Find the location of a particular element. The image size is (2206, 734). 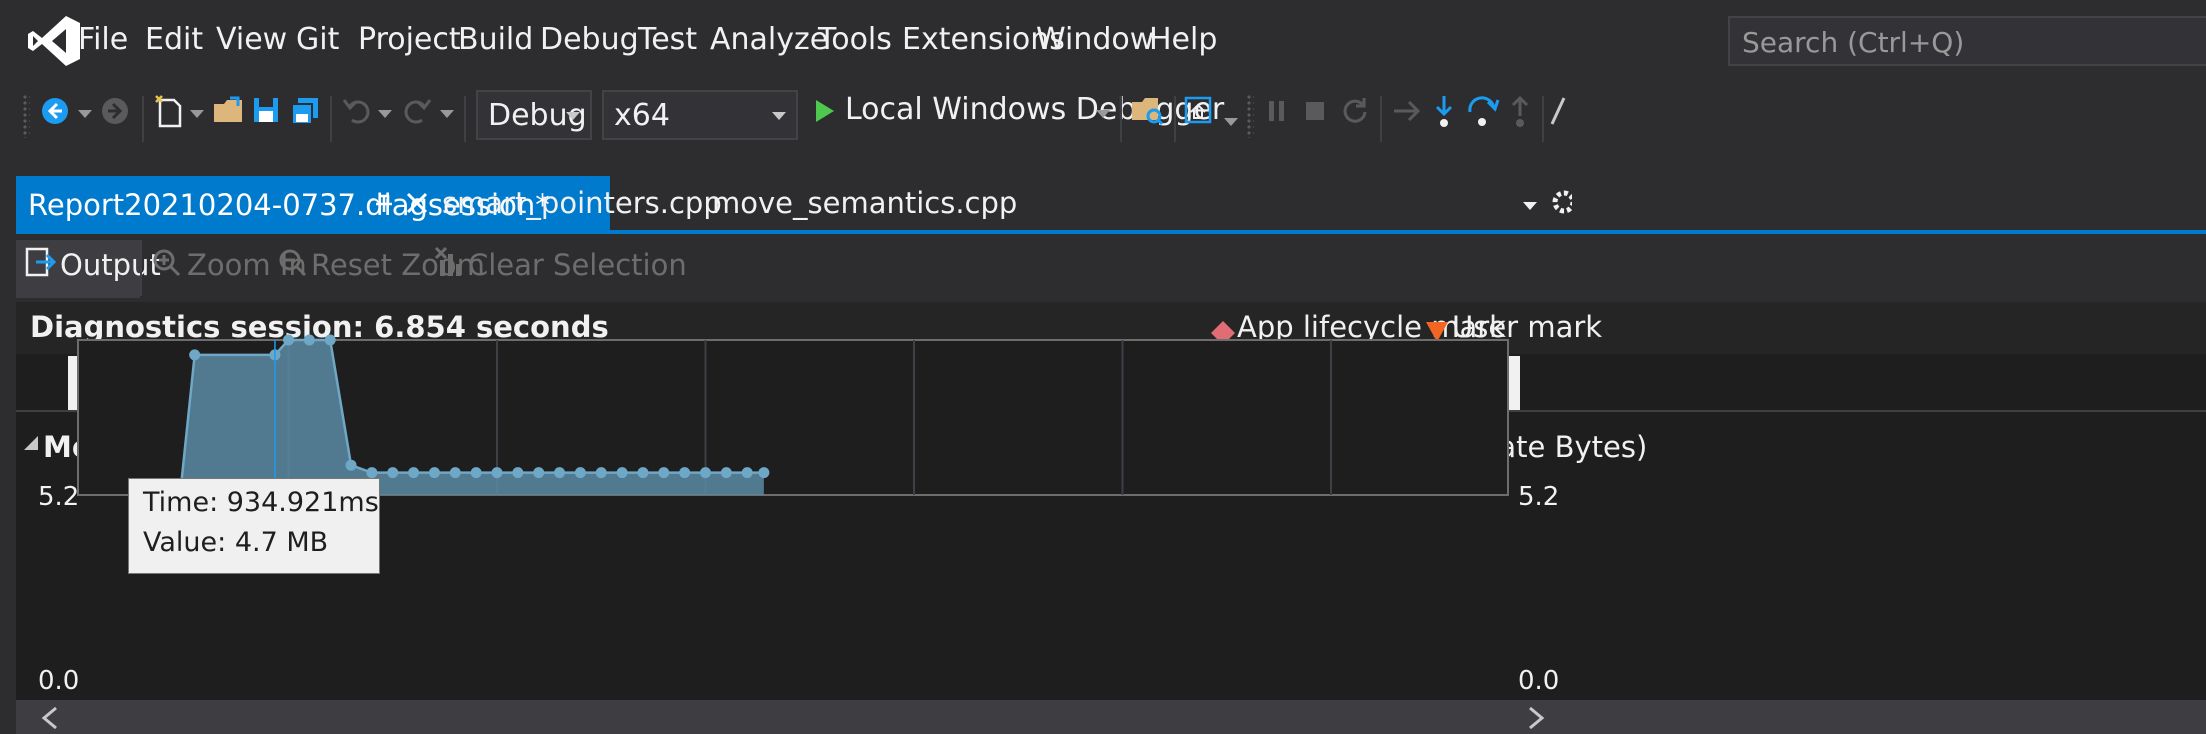

scroll-right-icon is located at coordinates (1536, 718).